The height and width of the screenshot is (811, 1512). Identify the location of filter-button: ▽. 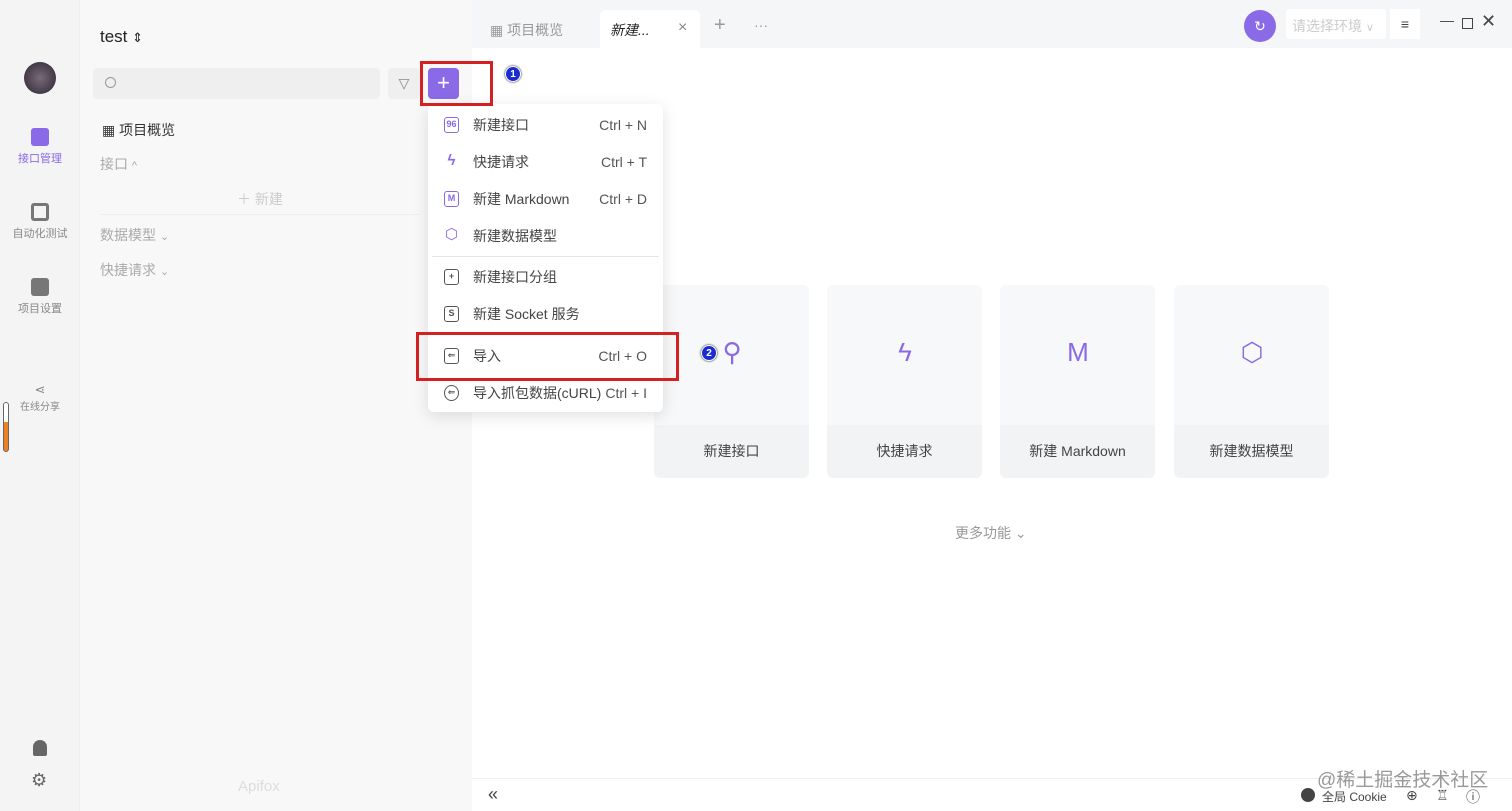
(404, 83).